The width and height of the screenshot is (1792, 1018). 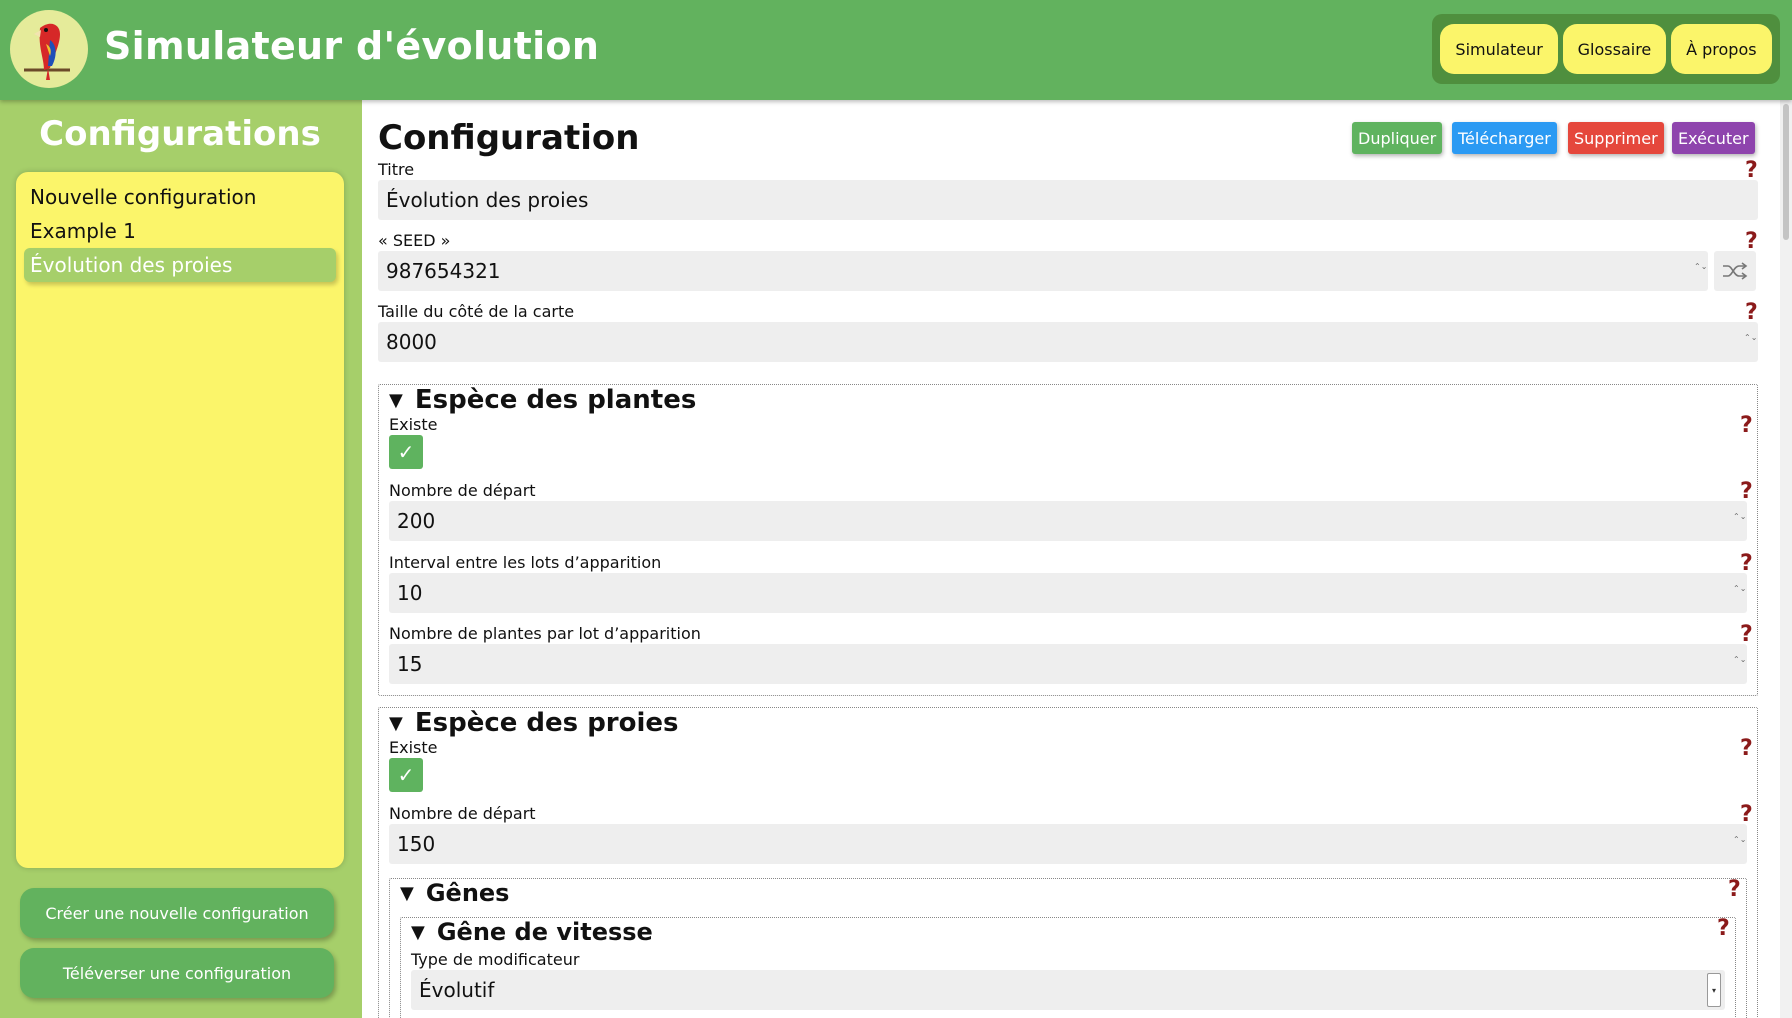 What do you see at coordinates (1786, 172) in the screenshot?
I see `scrollbar-thumb` at bounding box center [1786, 172].